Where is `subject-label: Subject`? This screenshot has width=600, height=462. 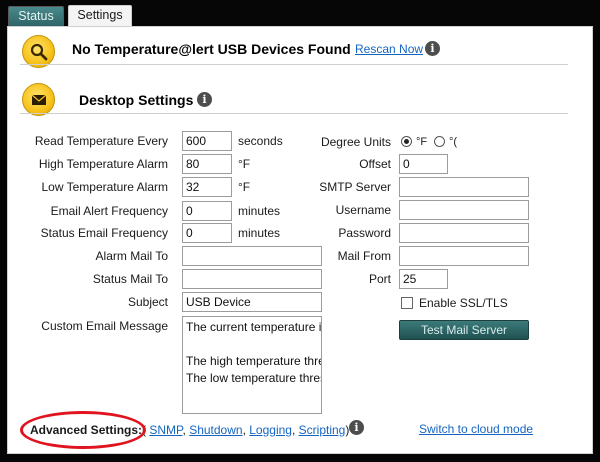
subject-label: Subject is located at coordinates (147, 302).